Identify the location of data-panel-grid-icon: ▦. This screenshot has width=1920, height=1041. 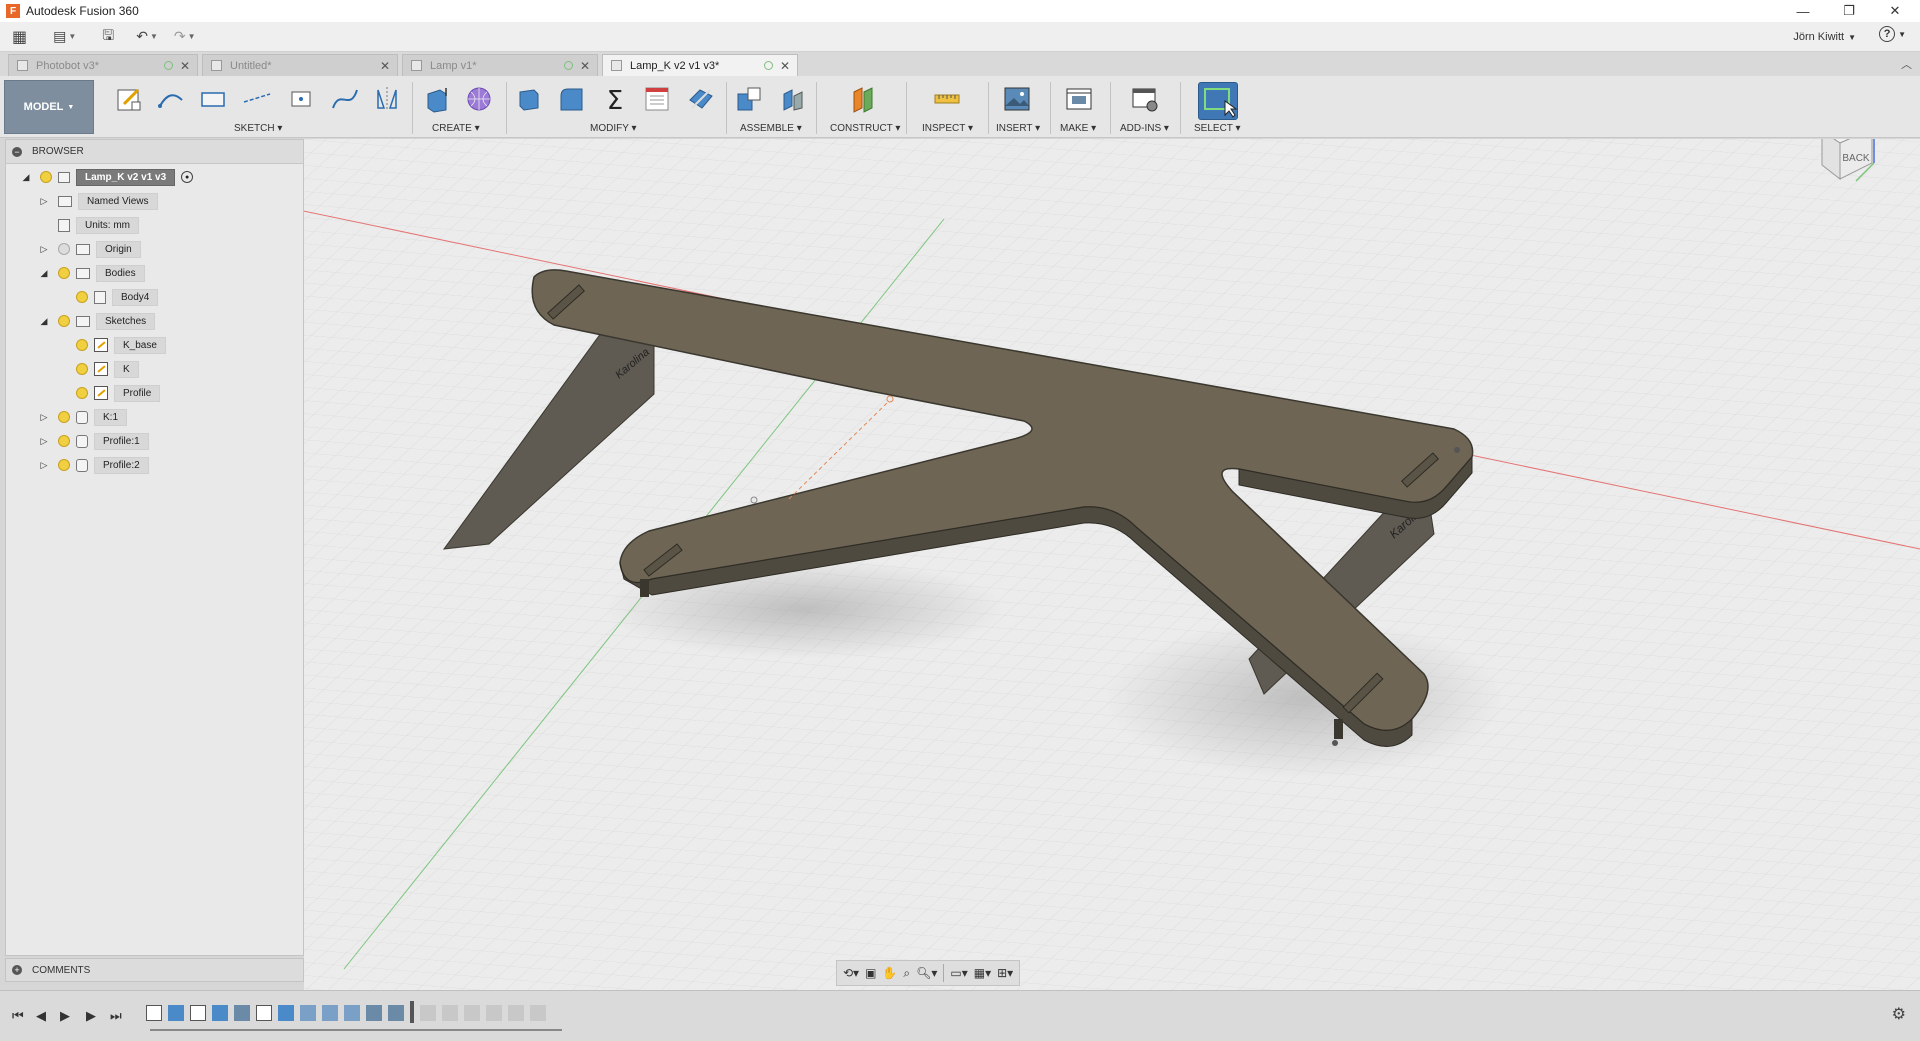
(19, 37).